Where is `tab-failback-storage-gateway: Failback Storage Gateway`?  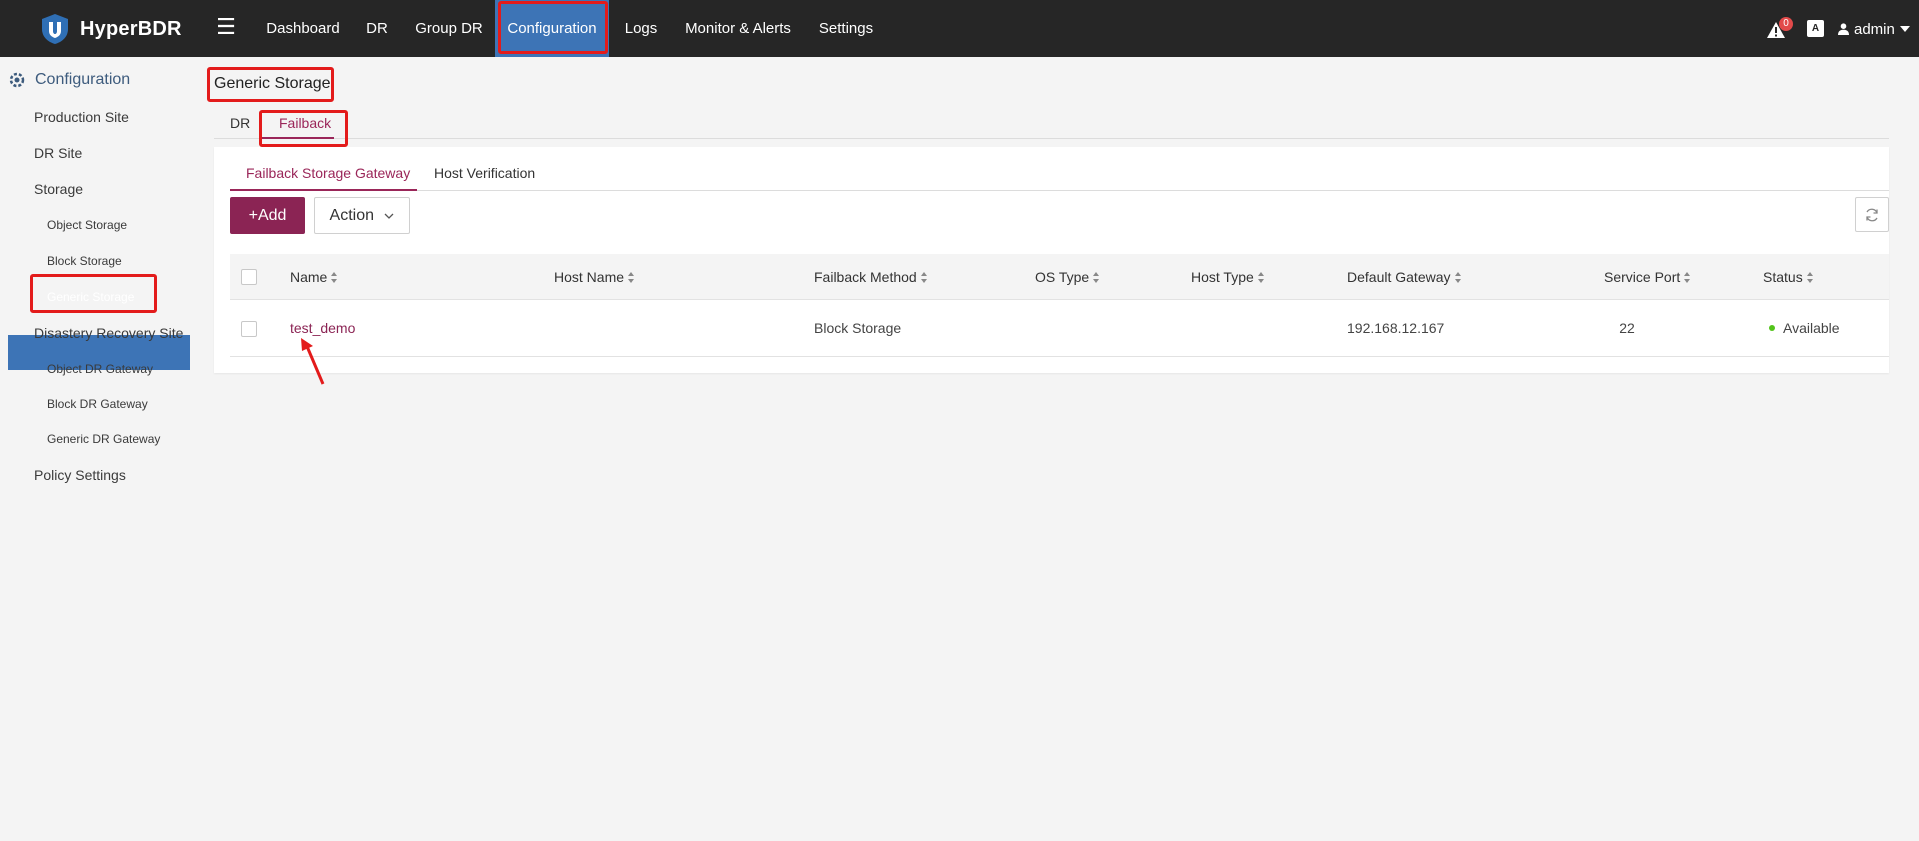 tab-failback-storage-gateway: Failback Storage Gateway is located at coordinates (328, 173).